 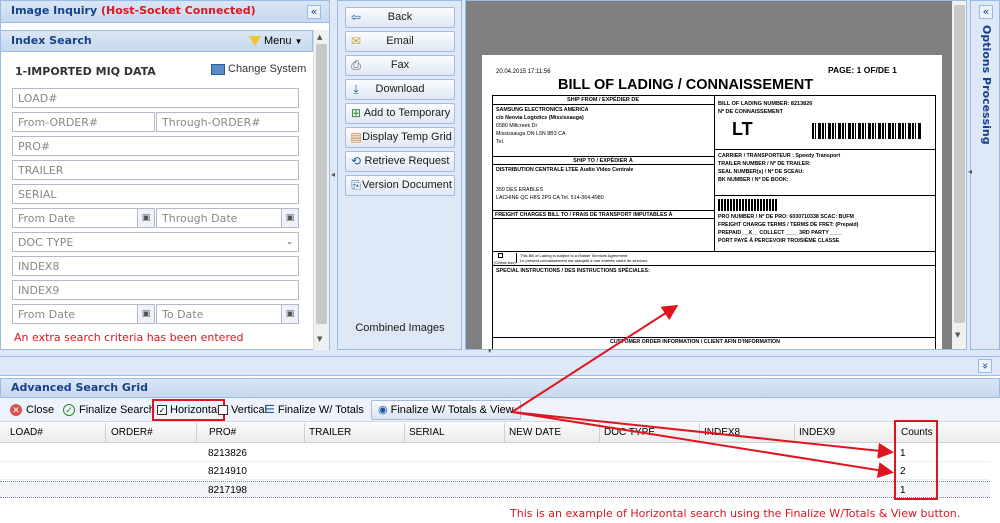 I want to click on annotation-arrows, so click(x=702, y=391).